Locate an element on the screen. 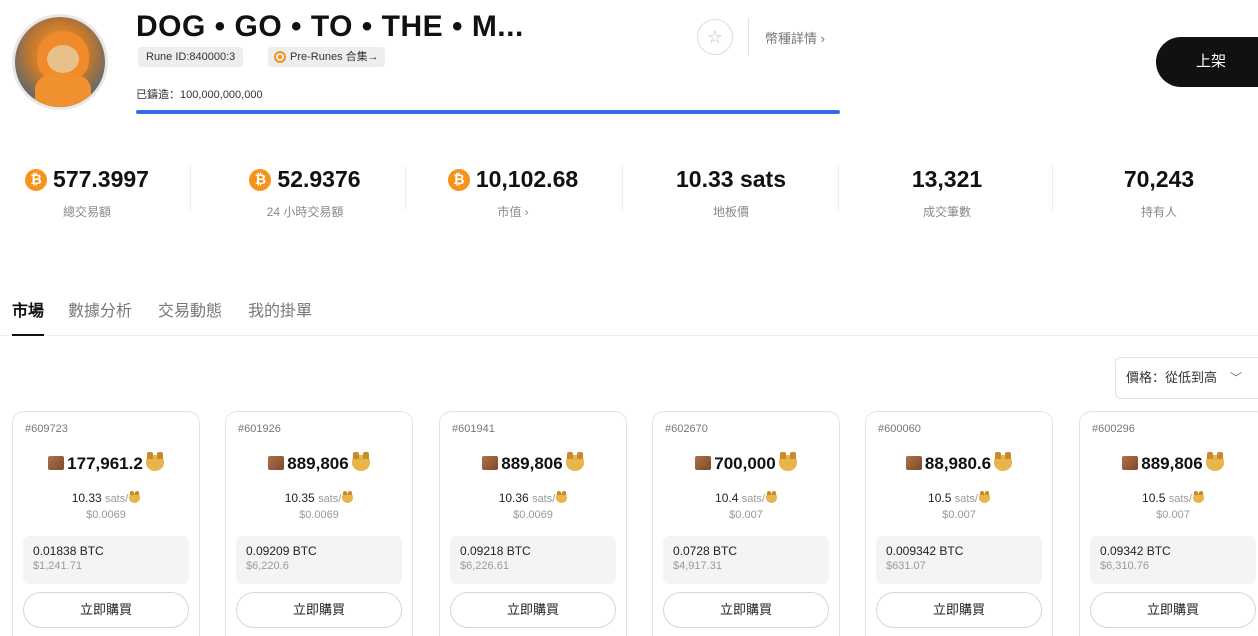 The width and height of the screenshot is (1258, 636). bitcoin-icon: ₿ is located at coordinates (260, 179).